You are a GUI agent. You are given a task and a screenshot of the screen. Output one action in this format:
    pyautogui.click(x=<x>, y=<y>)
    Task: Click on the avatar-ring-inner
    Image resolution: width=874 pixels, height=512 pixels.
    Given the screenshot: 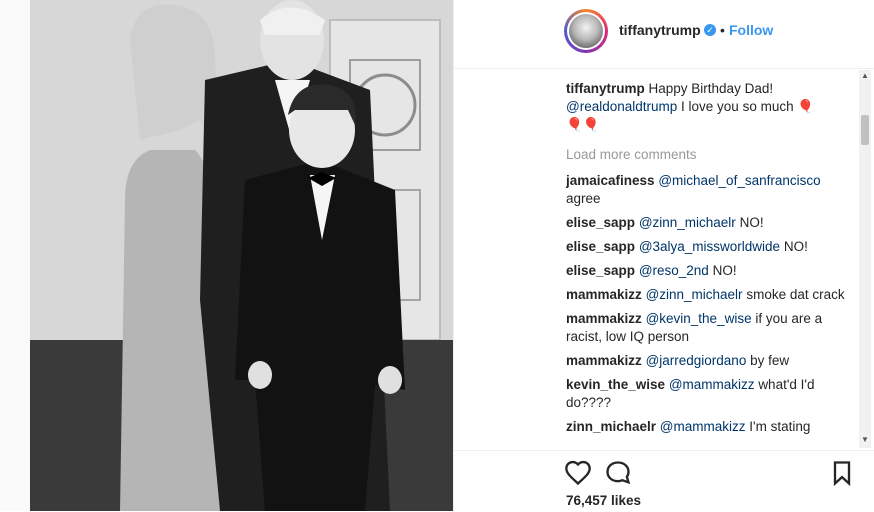 What is the action you would take?
    pyautogui.click(x=586, y=31)
    